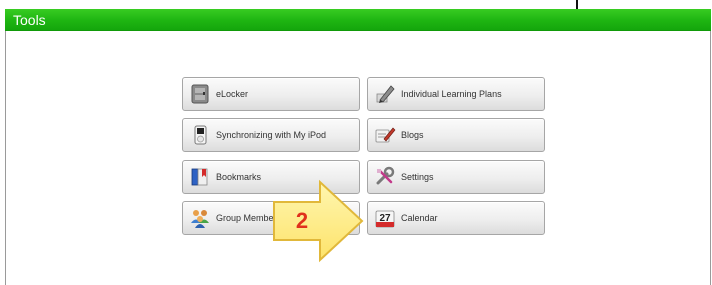  What do you see at coordinates (385, 135) in the screenshot?
I see `blog-icon` at bounding box center [385, 135].